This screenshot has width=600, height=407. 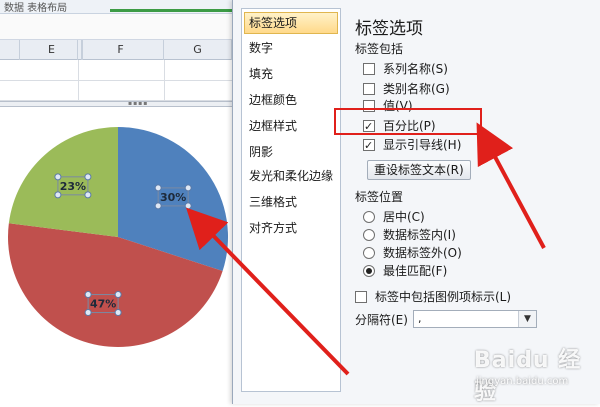 What do you see at coordinates (522, 381) in the screenshot?
I see `watermark-url: jingyan.baidu.com` at bounding box center [522, 381].